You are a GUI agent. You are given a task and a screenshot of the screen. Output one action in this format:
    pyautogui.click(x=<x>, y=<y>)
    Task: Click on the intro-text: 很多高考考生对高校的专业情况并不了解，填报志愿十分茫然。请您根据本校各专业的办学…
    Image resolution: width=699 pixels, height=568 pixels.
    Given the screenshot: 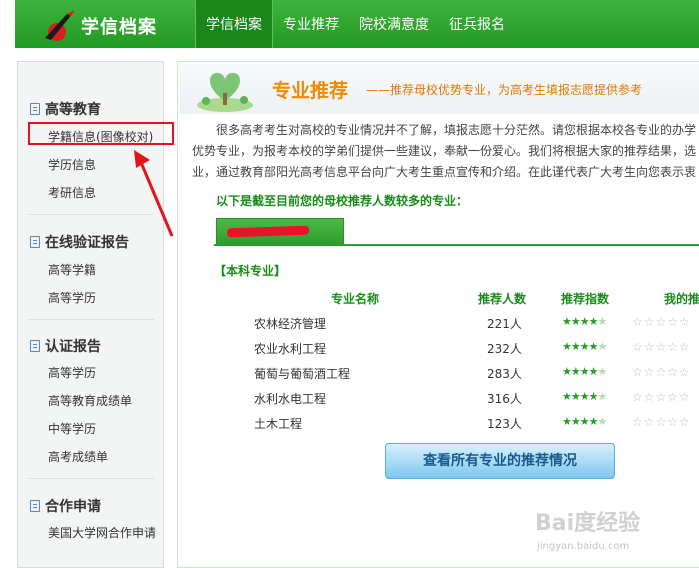 What is the action you would take?
    pyautogui.click(x=445, y=151)
    